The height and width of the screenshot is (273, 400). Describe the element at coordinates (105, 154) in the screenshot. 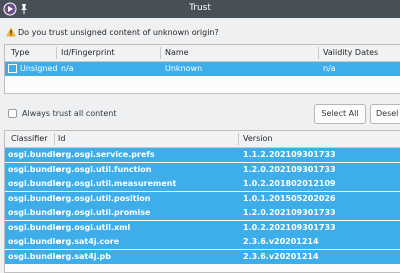

I see `cell-id: org.osgi.service.prefs` at that location.